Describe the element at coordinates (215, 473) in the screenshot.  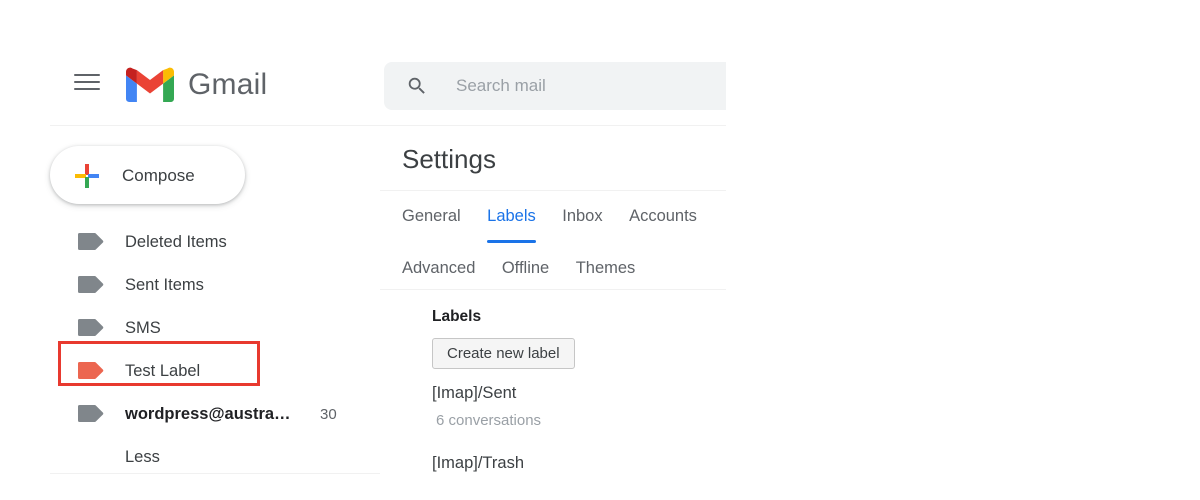
I see `sidebar-bottom-divider` at that location.